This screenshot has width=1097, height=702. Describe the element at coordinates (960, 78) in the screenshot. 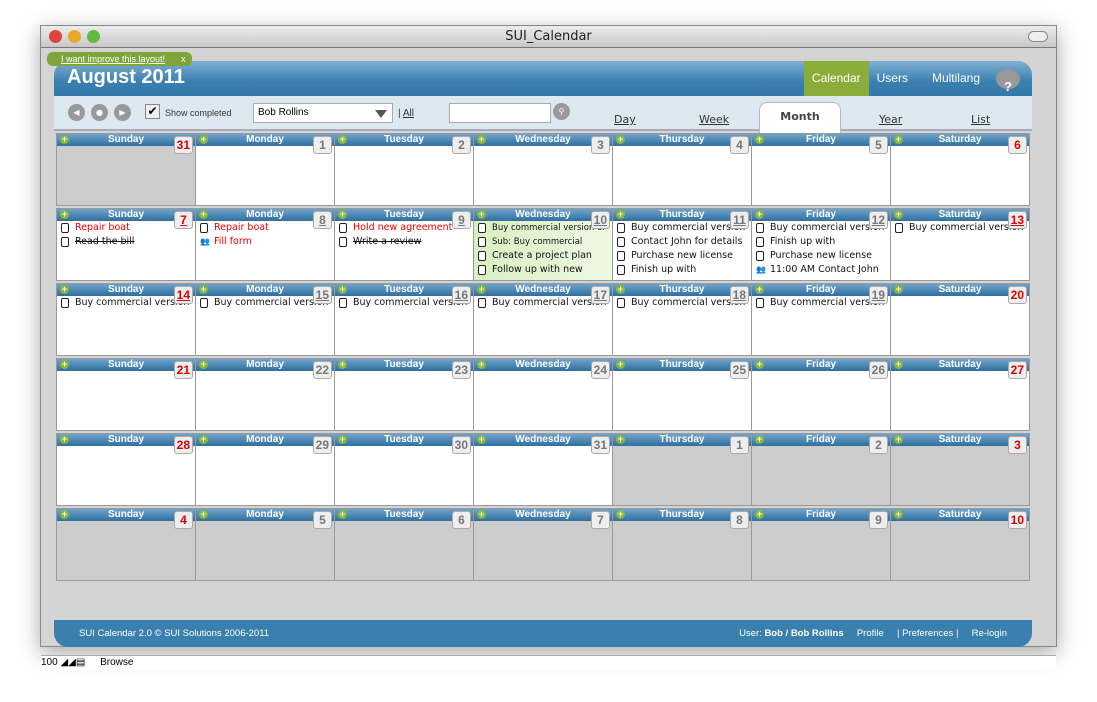

I see `nav-multilang: Multilang` at that location.